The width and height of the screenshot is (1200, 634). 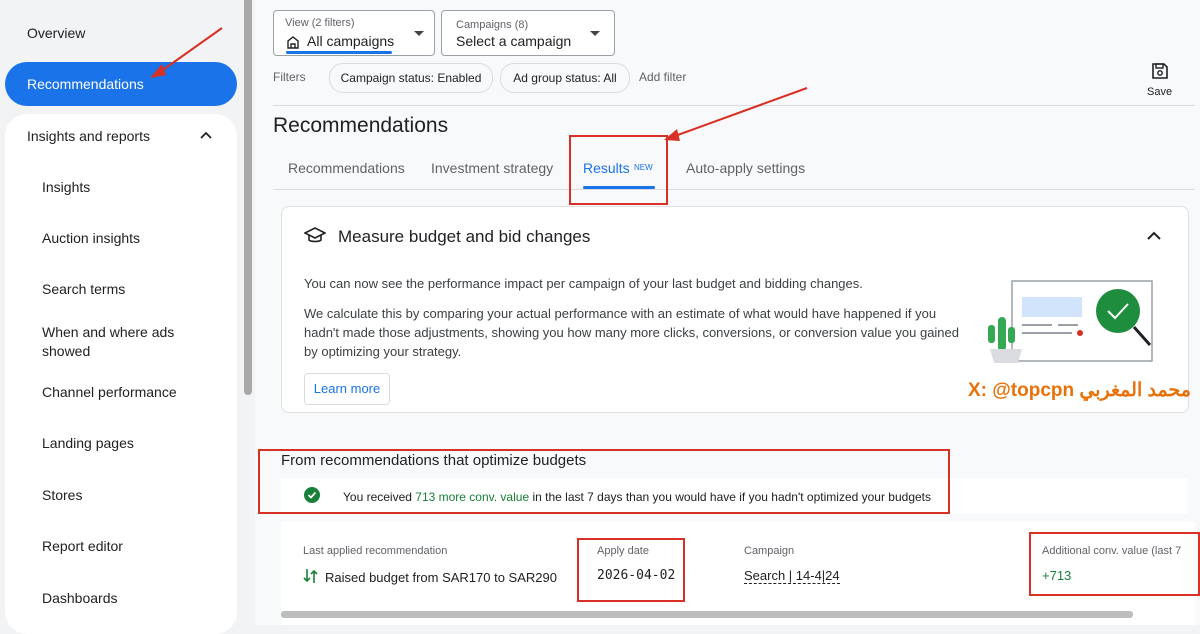 What do you see at coordinates (479, 84) in the screenshot?
I see `annotation-arrows` at bounding box center [479, 84].